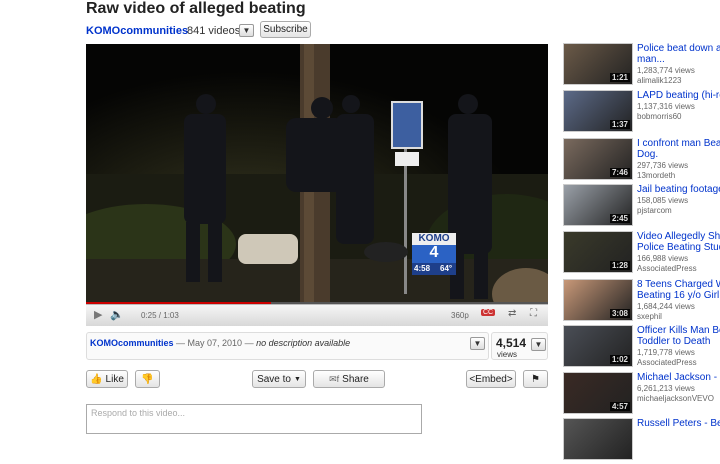  Describe the element at coordinates (663, 200) in the screenshot. I see `related-views: 158,085 views` at that location.